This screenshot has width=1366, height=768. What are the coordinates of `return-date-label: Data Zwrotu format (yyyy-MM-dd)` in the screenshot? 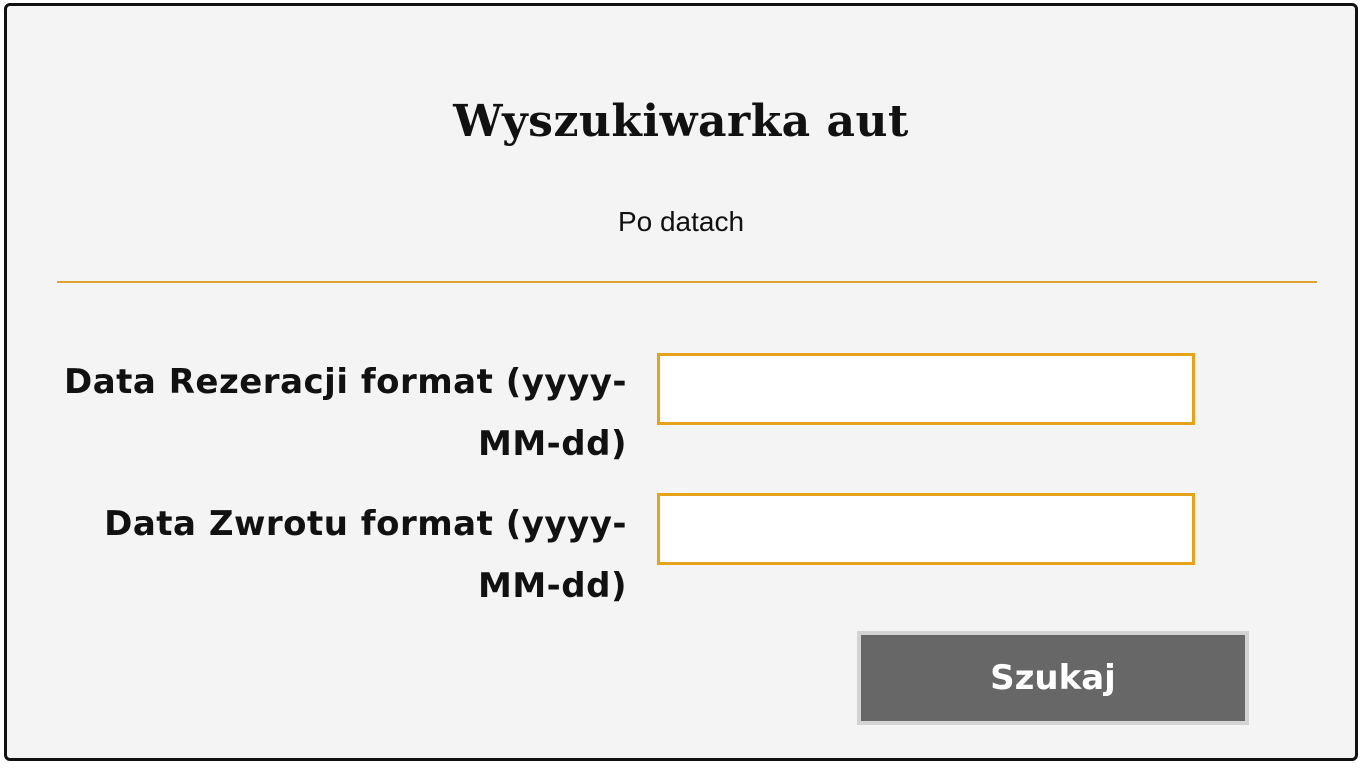 It's located at (365, 555).